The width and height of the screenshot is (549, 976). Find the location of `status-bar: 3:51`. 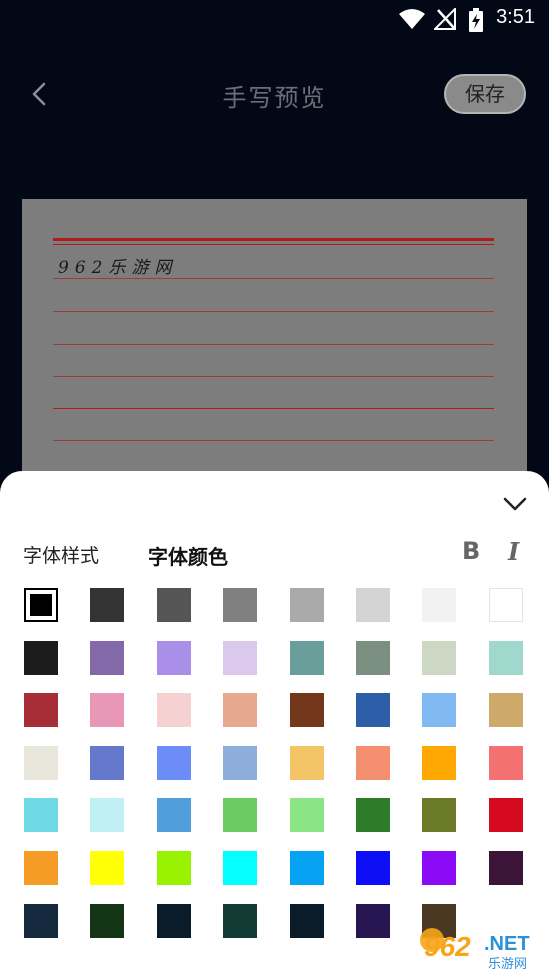

status-bar: 3:51 is located at coordinates (274, 19).